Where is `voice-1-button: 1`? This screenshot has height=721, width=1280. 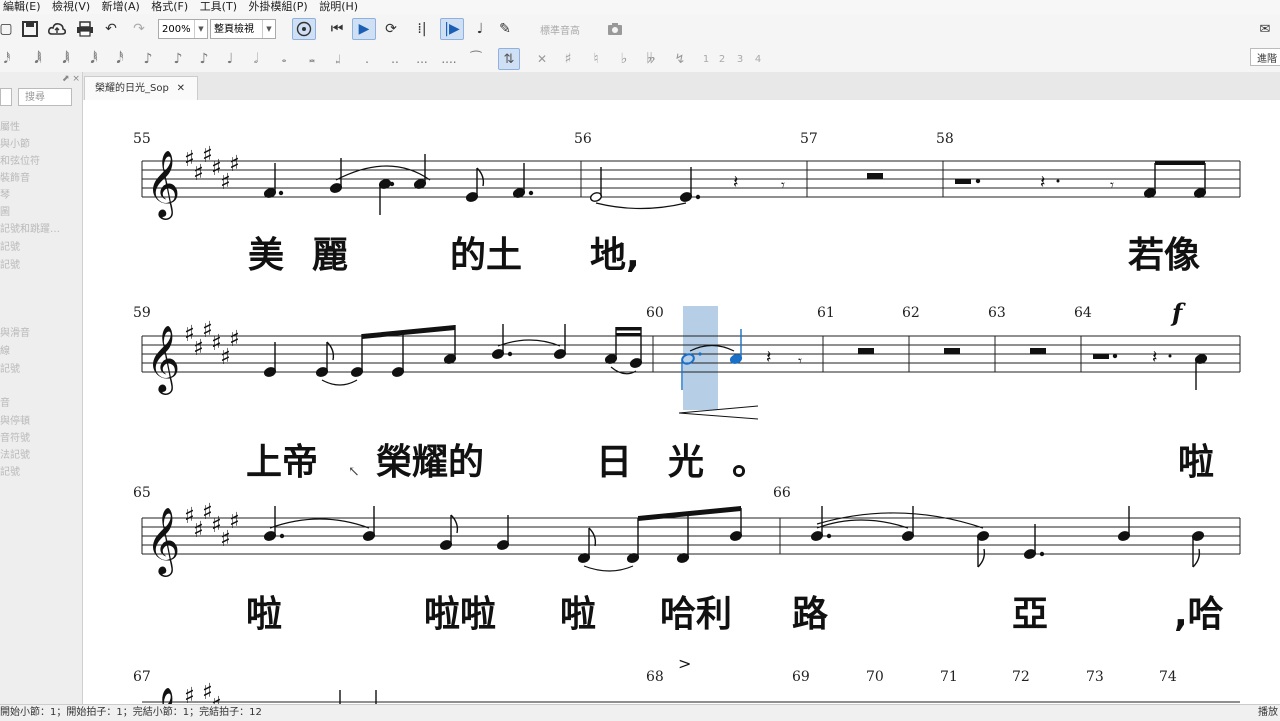
voice-1-button: 1 is located at coordinates (706, 59).